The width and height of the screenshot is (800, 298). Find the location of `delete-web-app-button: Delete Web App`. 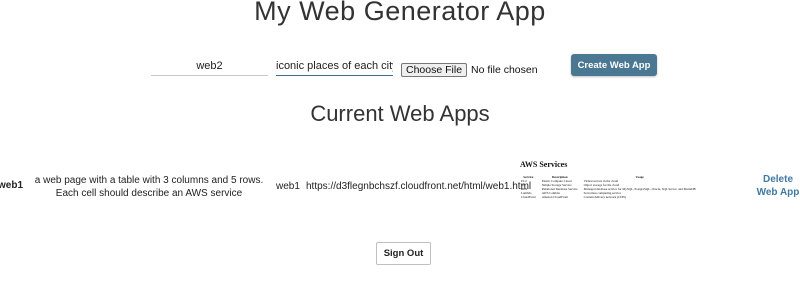

delete-web-app-button: Delete Web App is located at coordinates (776, 186).